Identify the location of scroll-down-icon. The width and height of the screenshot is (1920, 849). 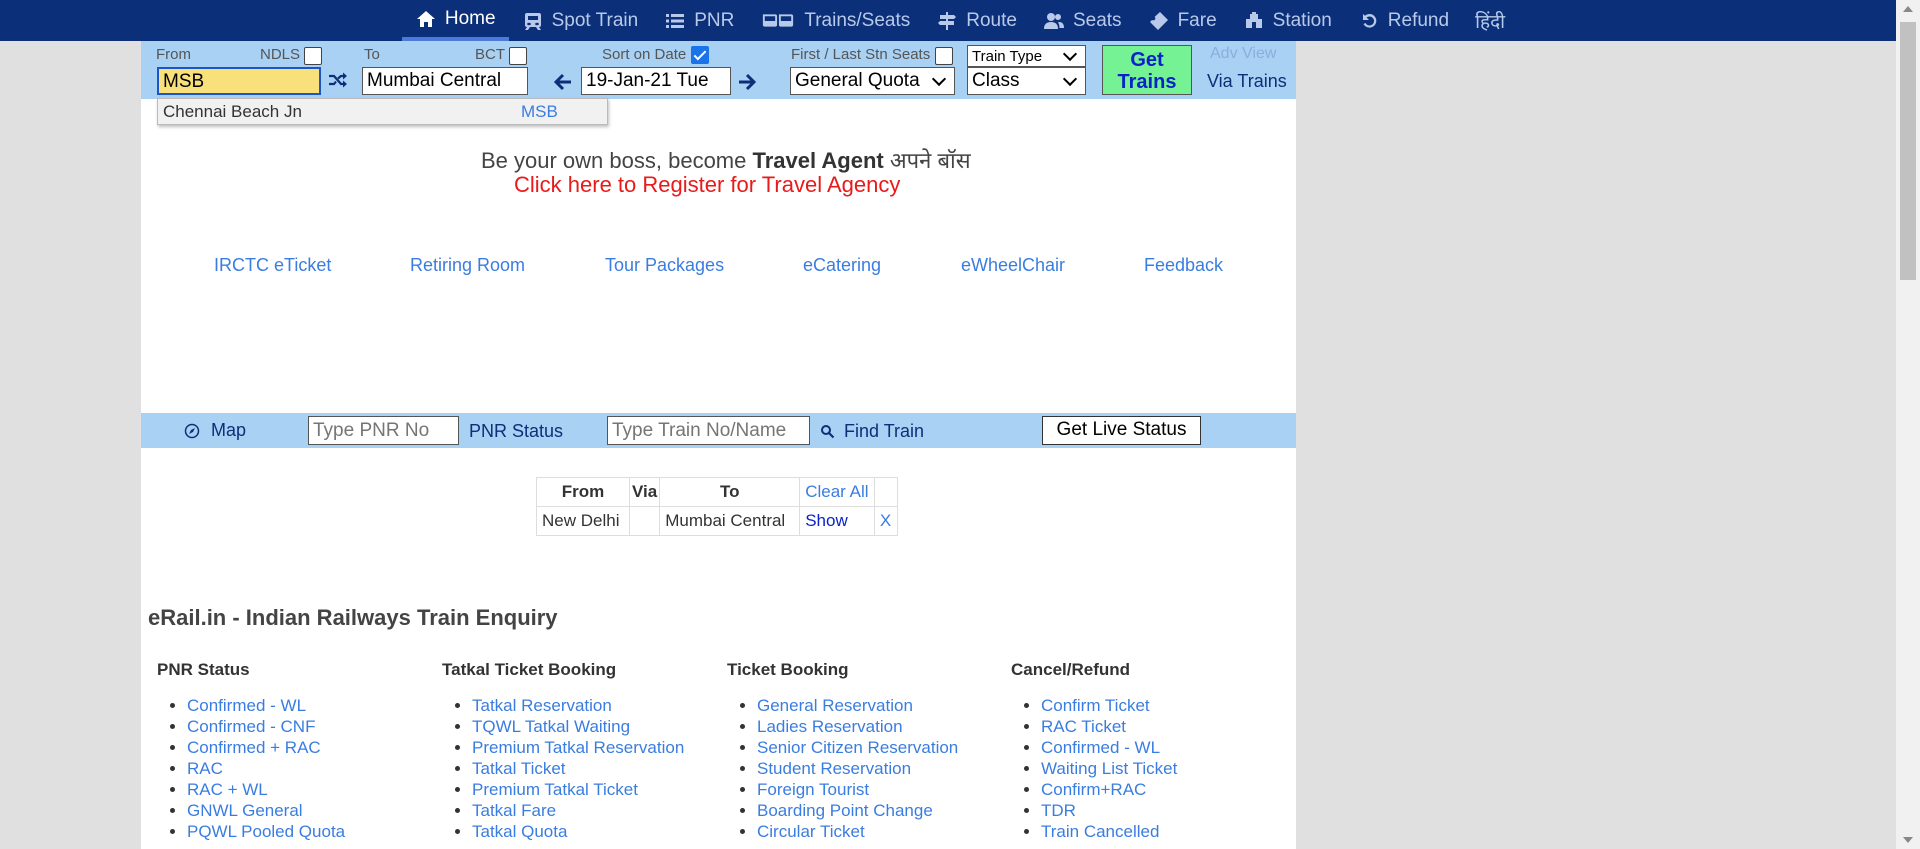
(1908, 840).